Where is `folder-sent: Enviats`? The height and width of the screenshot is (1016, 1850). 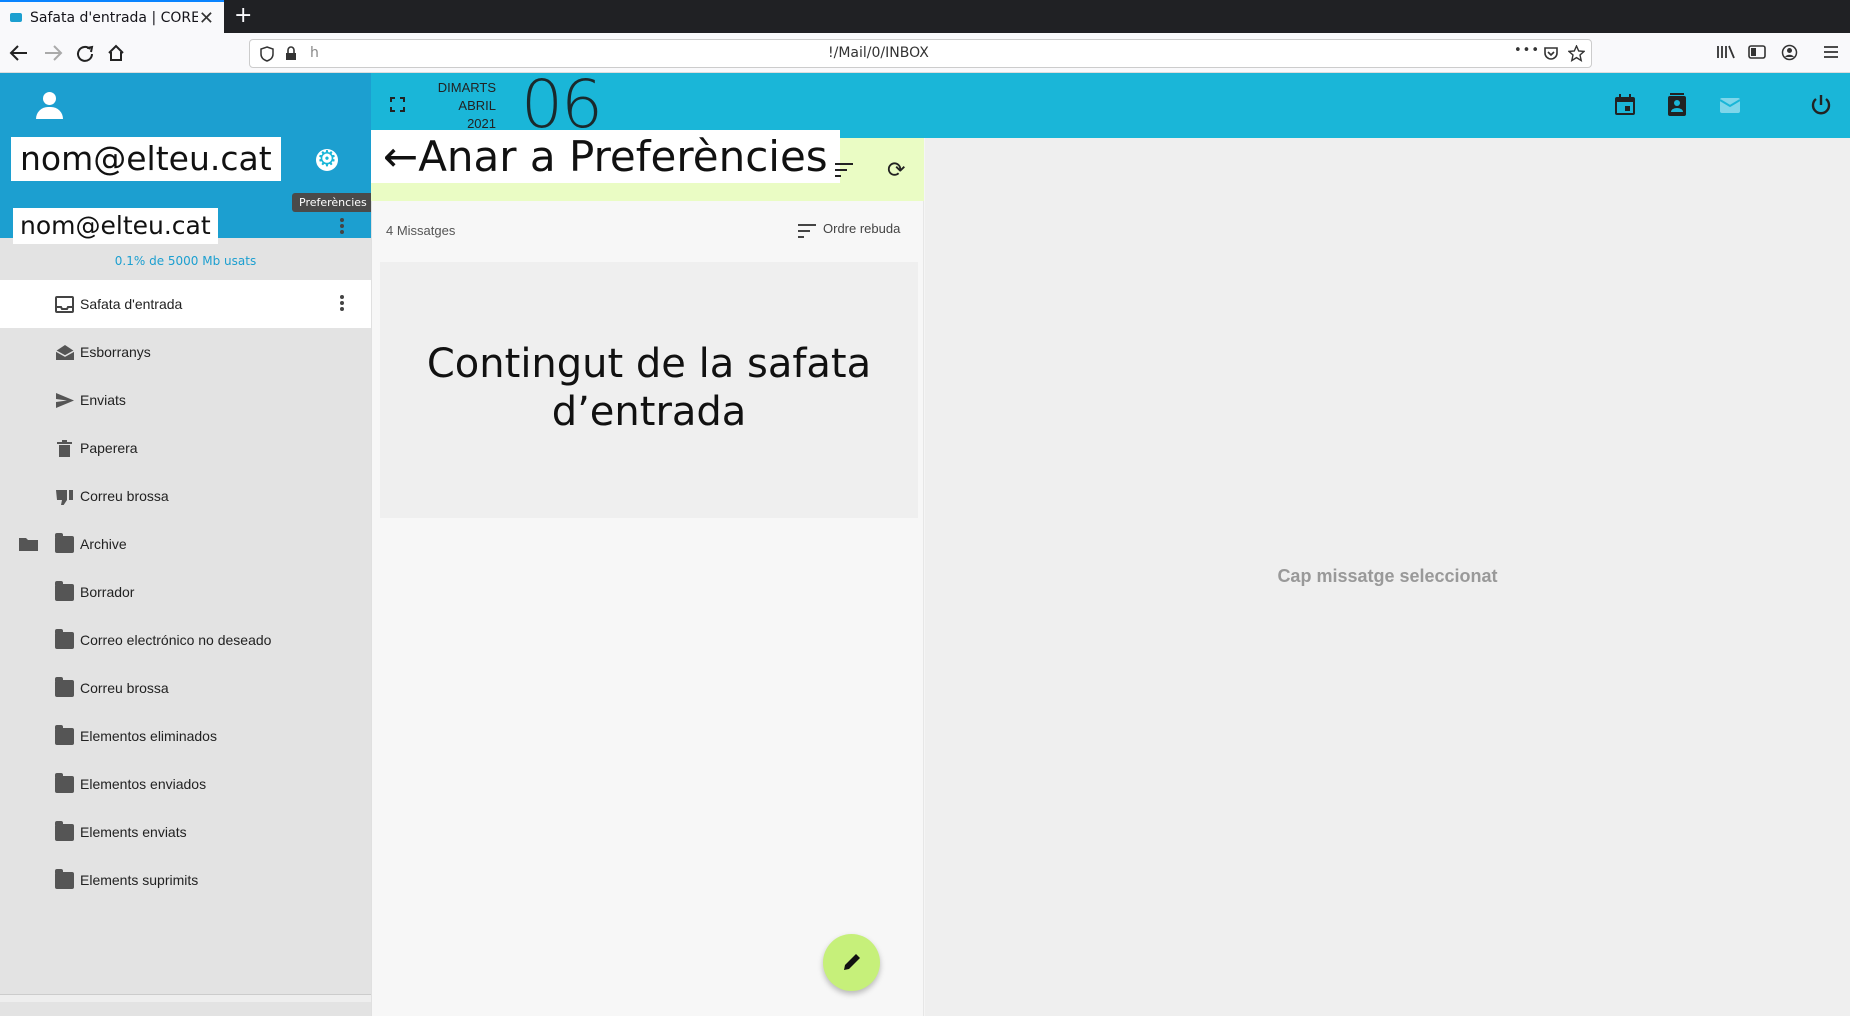 folder-sent: Enviats is located at coordinates (185, 400).